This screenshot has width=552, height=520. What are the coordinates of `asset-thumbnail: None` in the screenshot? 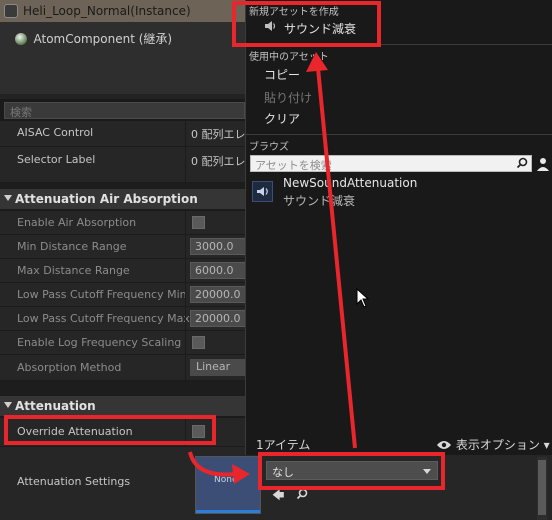 It's located at (228, 485).